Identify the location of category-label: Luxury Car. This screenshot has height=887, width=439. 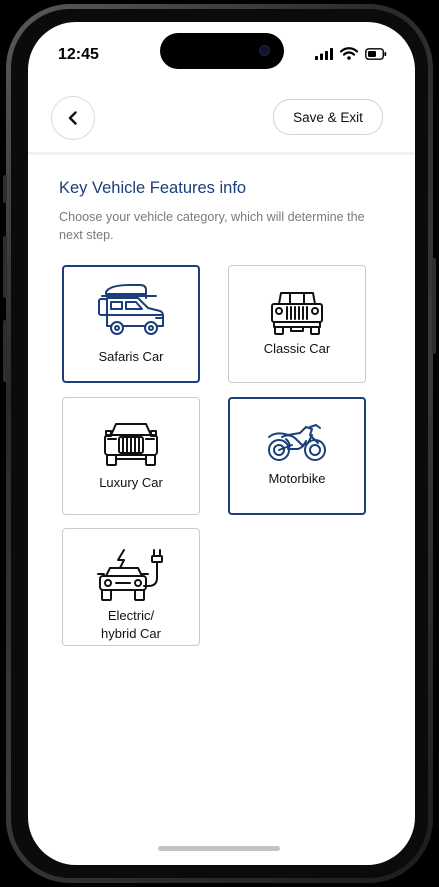
(131, 482).